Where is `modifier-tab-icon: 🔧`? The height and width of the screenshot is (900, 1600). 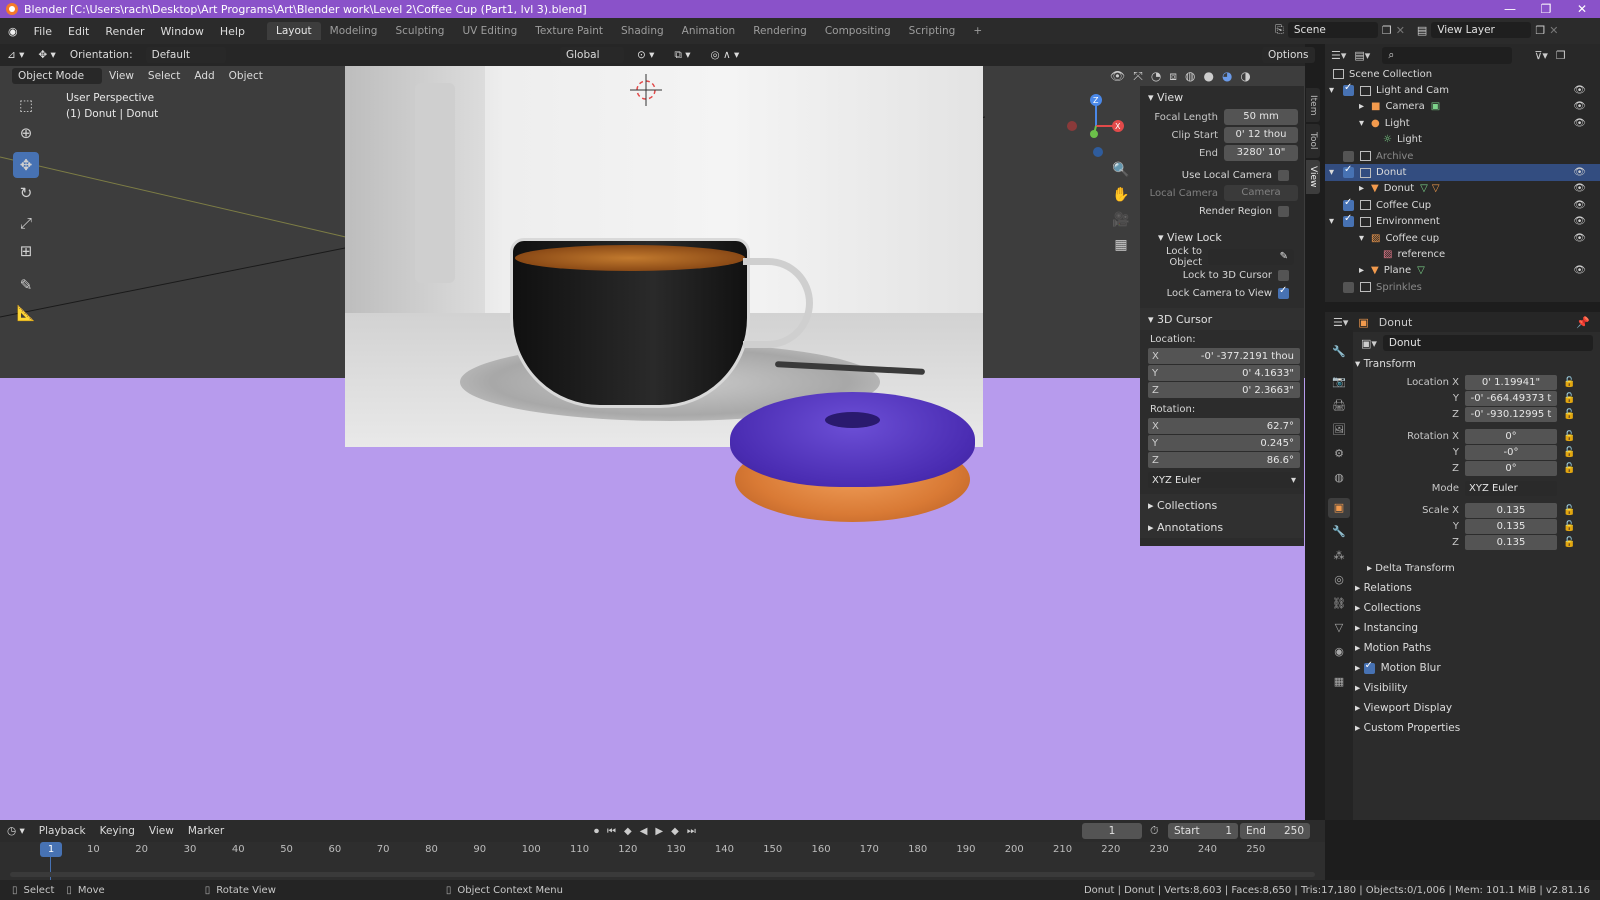 modifier-tab-icon: 🔧 is located at coordinates (1339, 532).